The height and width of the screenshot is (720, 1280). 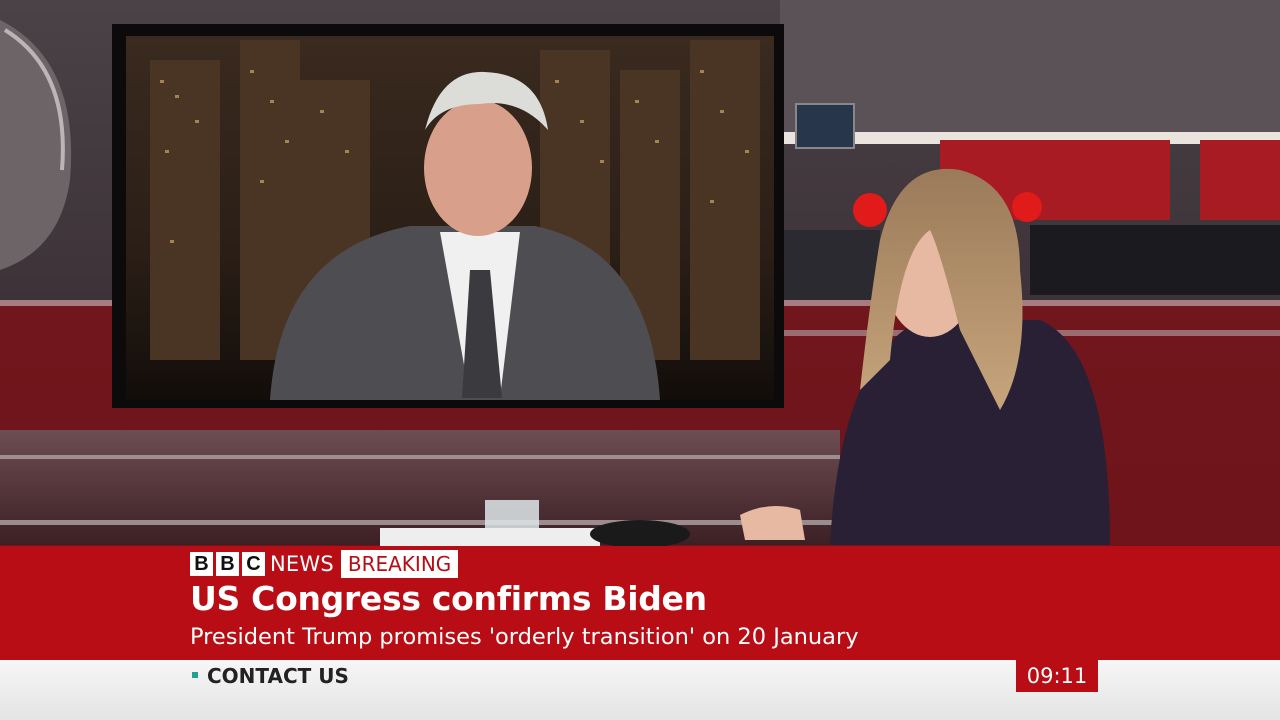 What do you see at coordinates (278, 676) in the screenshot?
I see `ticker-text: CONTACT US` at bounding box center [278, 676].